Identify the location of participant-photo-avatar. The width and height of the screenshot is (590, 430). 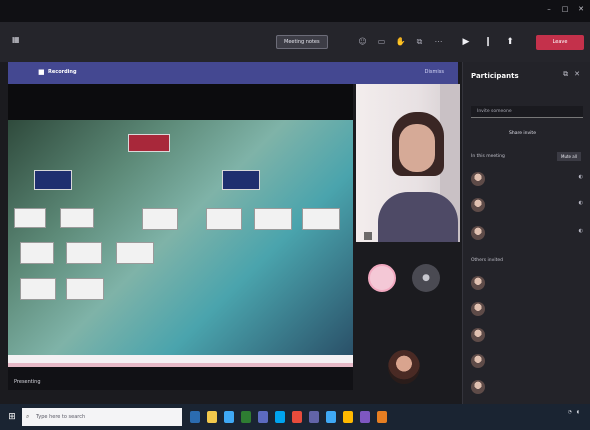
(404, 367).